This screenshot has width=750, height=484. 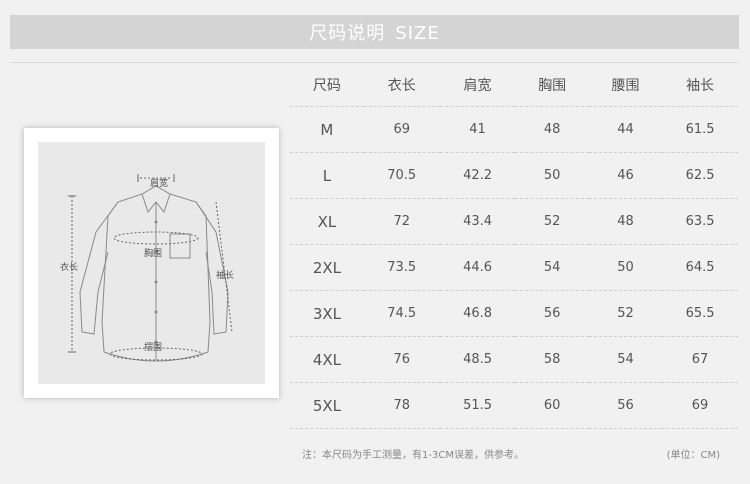 What do you see at coordinates (347, 33) in the screenshot?
I see `header-title-cn: 尺码说明` at bounding box center [347, 33].